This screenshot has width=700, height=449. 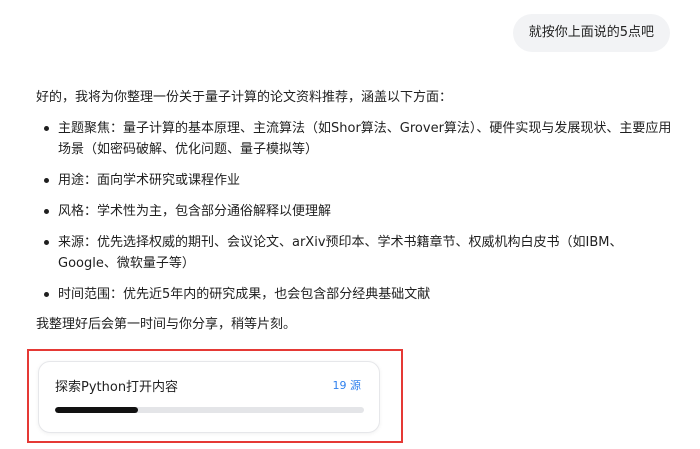 I want to click on reply-outro: 我整理好后会第一时间与你分享，稍等片刻。, so click(x=166, y=324).